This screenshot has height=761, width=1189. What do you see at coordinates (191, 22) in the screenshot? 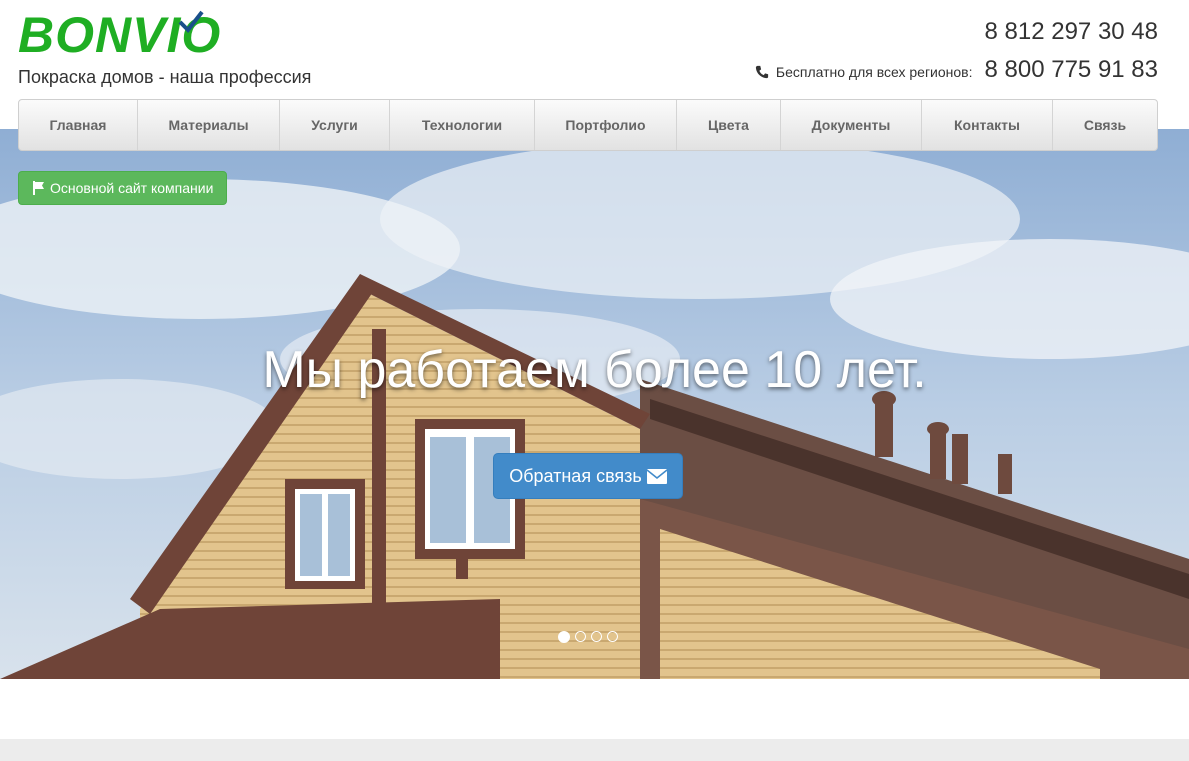
I see `logo-check-icon` at bounding box center [191, 22].